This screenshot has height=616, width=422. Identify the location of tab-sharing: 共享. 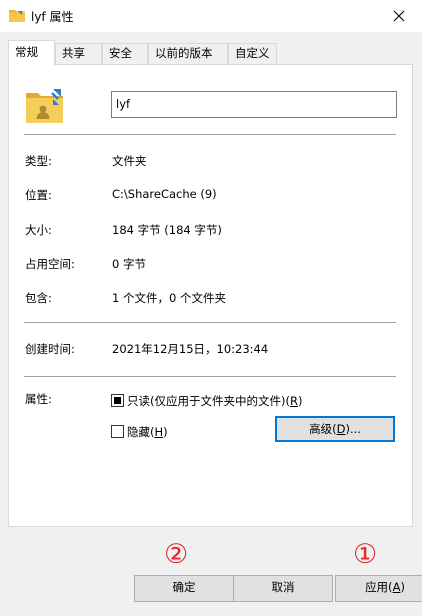
(78, 53).